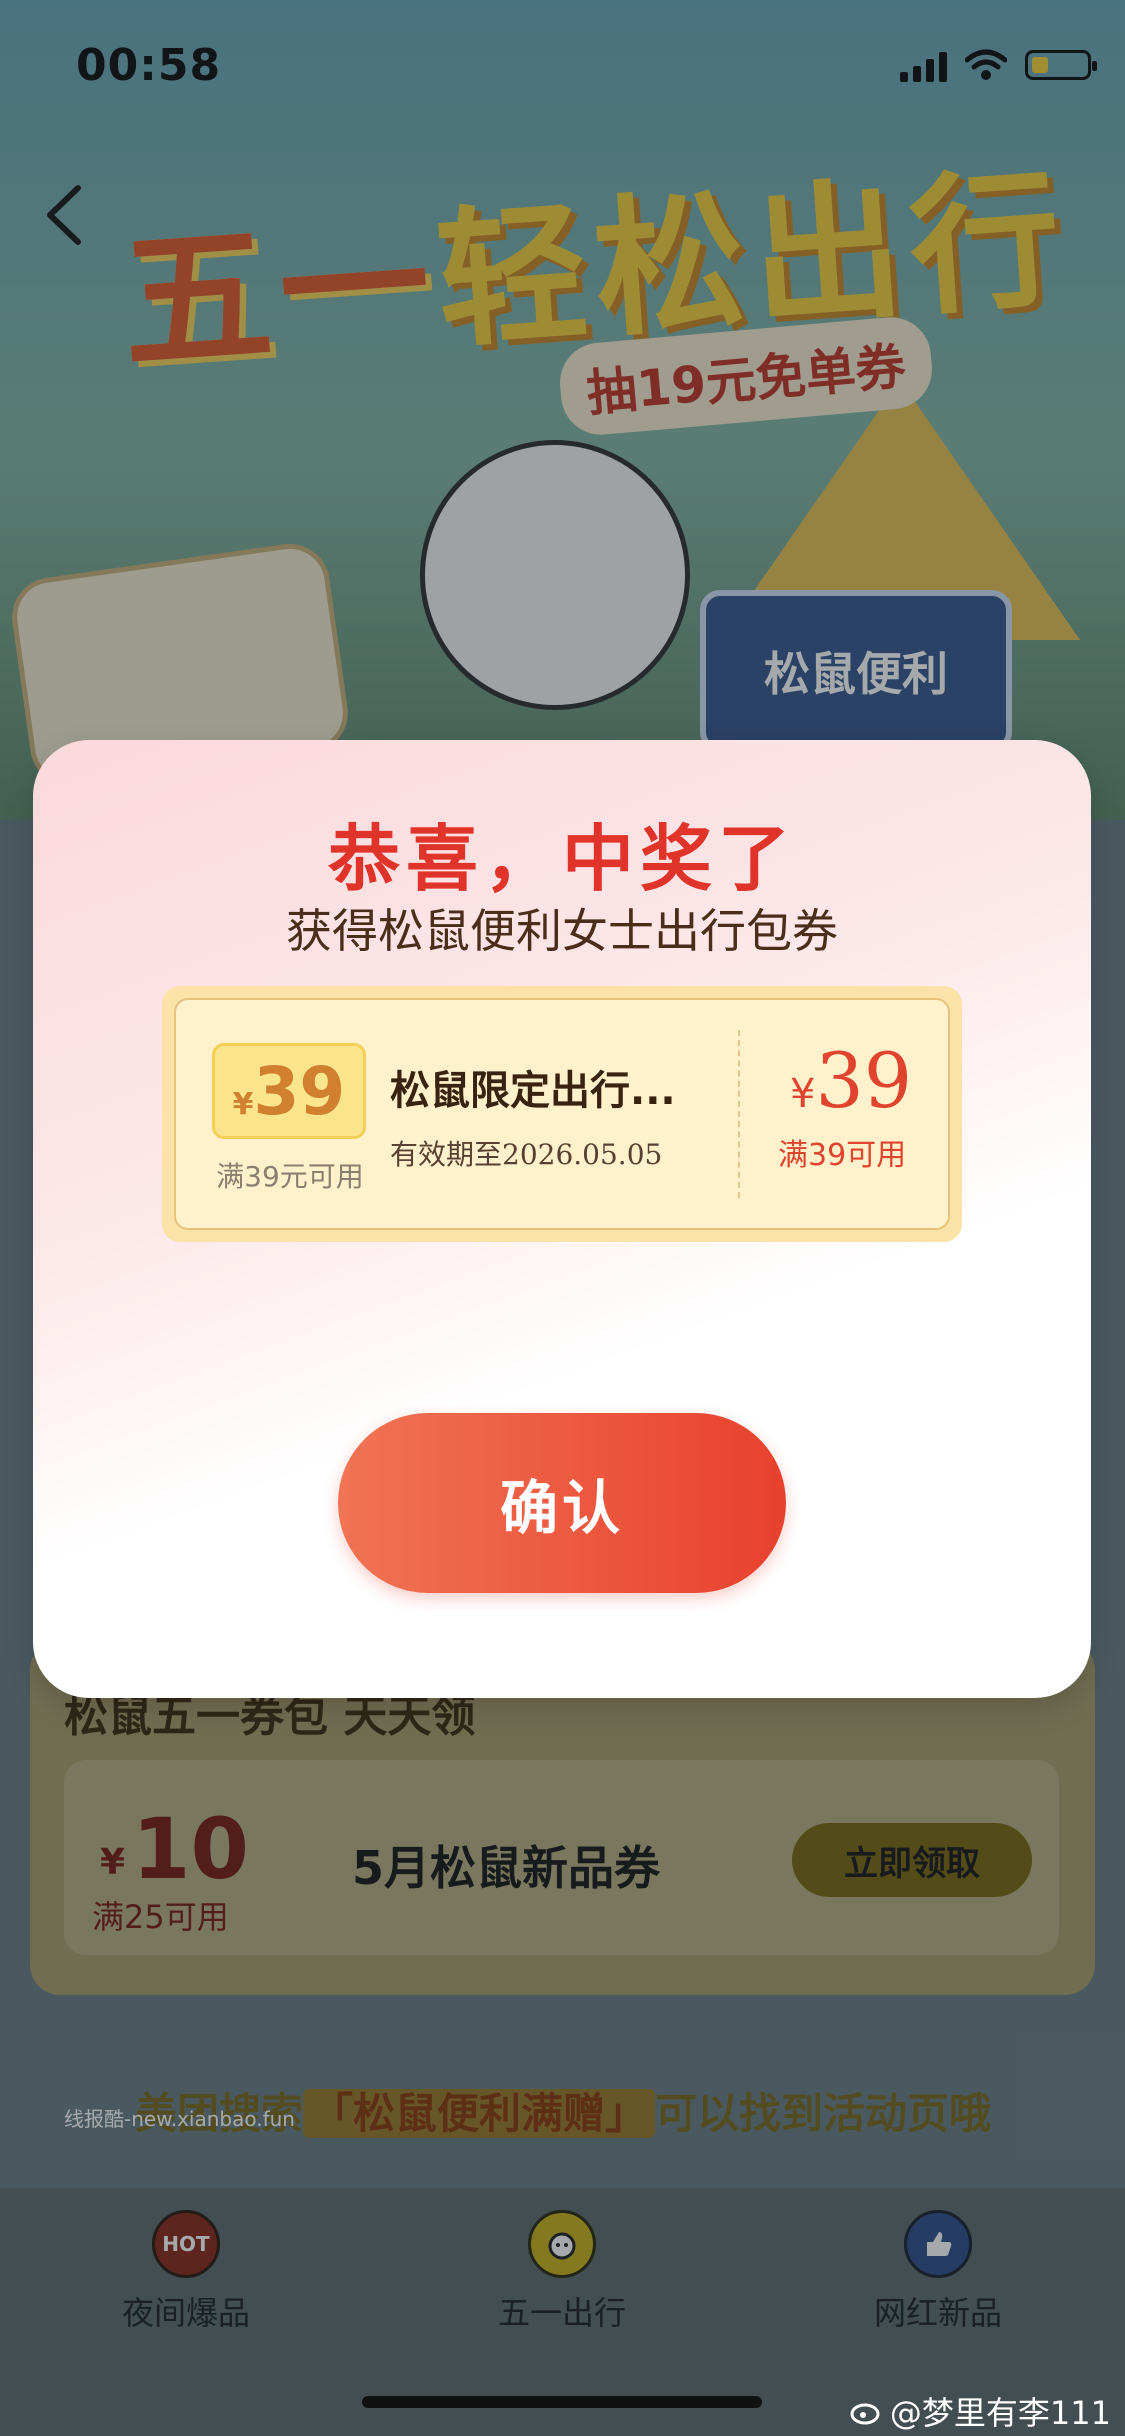 This screenshot has height=2436, width=1125. I want to click on modal-title: 恭喜，中奖了, so click(561, 859).